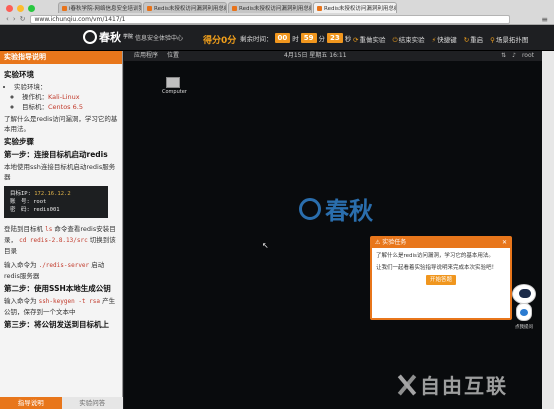  Describe the element at coordinates (31, 403) in the screenshot. I see `tab-guide: 指导说明` at that location.